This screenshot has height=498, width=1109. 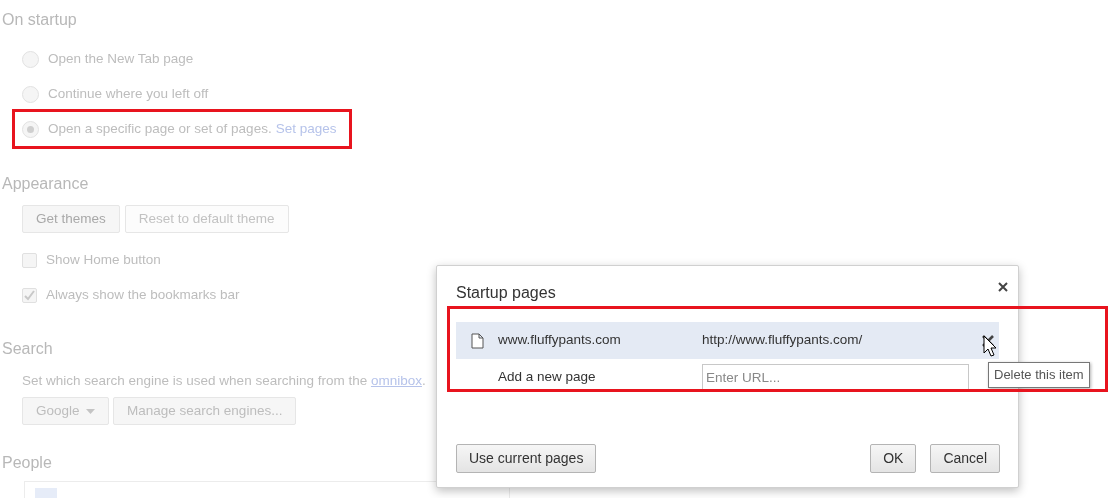 I want to click on cursor-icon, so click(x=990, y=346).